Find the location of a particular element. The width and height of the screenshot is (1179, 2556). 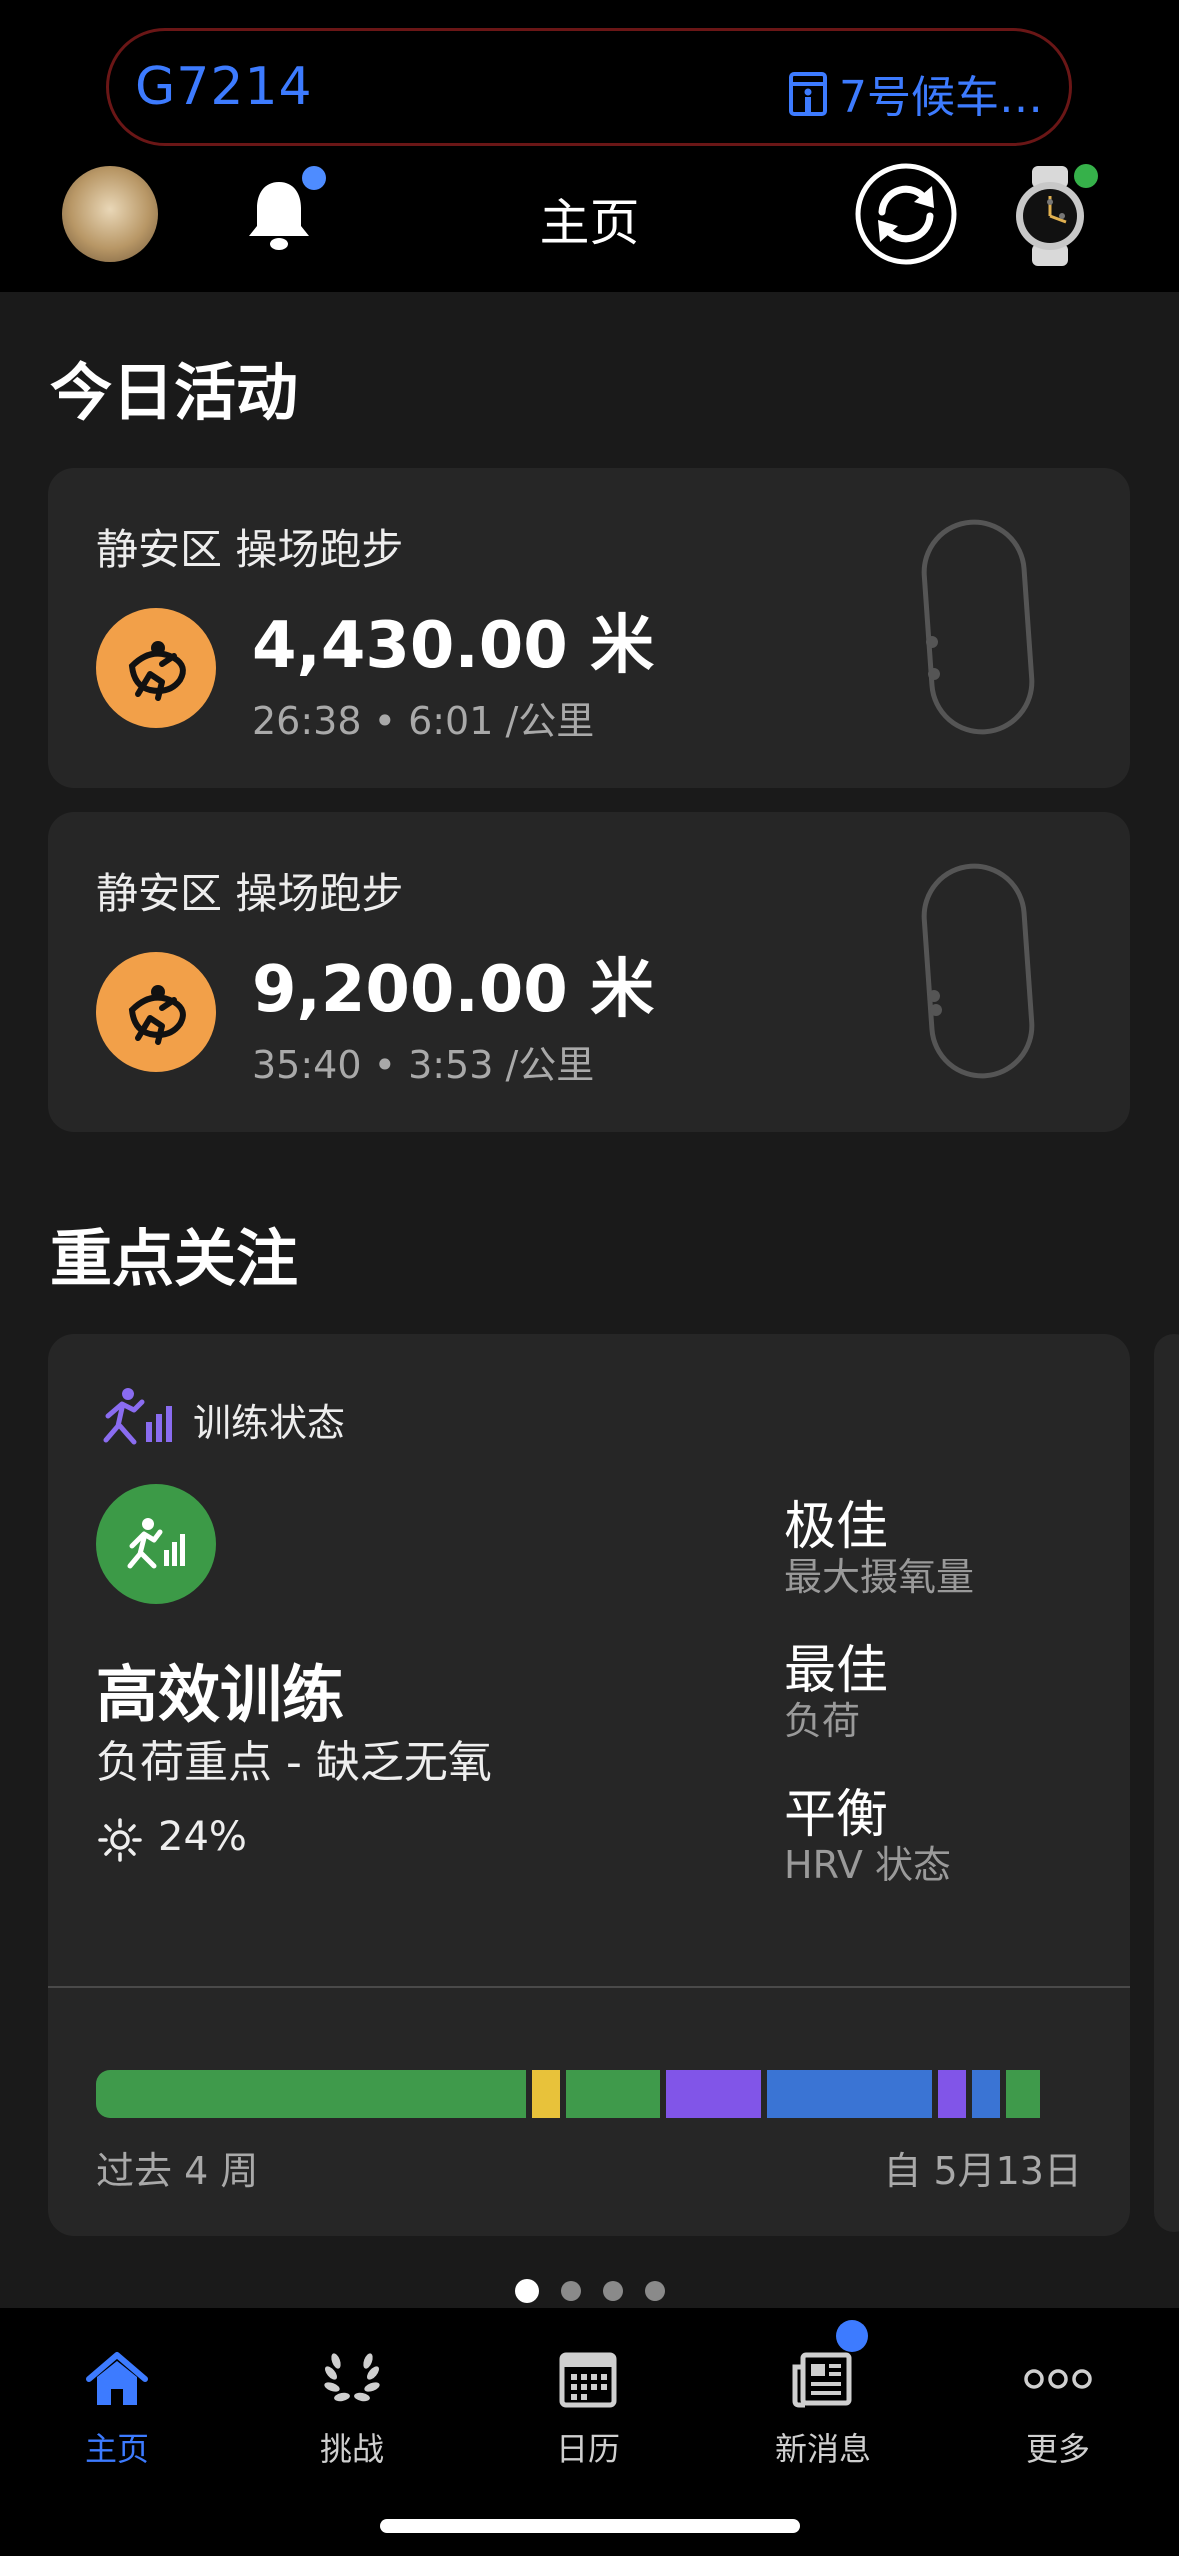

connection-status-dot is located at coordinates (1086, 176).